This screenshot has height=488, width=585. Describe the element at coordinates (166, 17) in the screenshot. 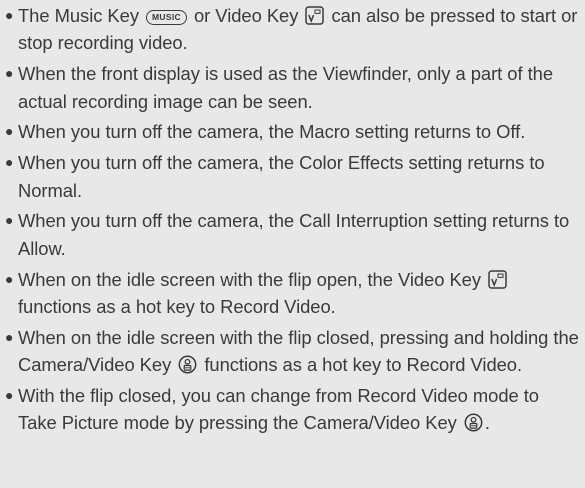

I see `music-key-icon: MUSIC` at that location.